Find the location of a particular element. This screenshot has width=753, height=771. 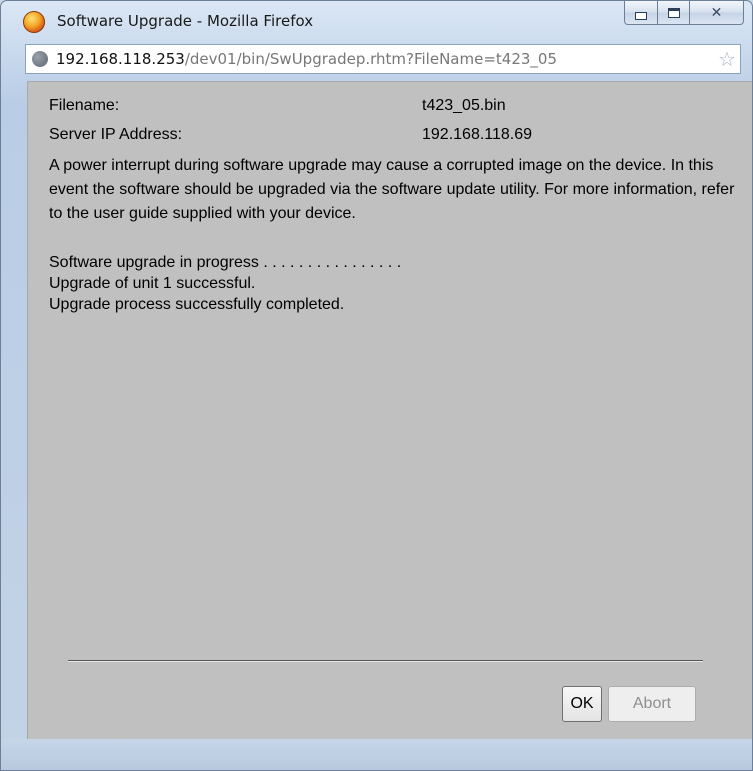

status-line: Upgrade process successfully completed. is located at coordinates (197, 304).